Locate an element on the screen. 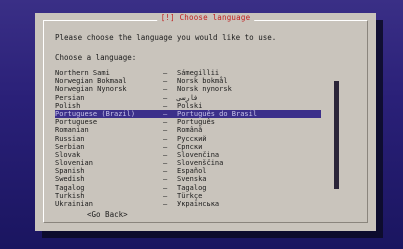 The image size is (403, 249). language-native-name: Slovenčina is located at coordinates (198, 154).